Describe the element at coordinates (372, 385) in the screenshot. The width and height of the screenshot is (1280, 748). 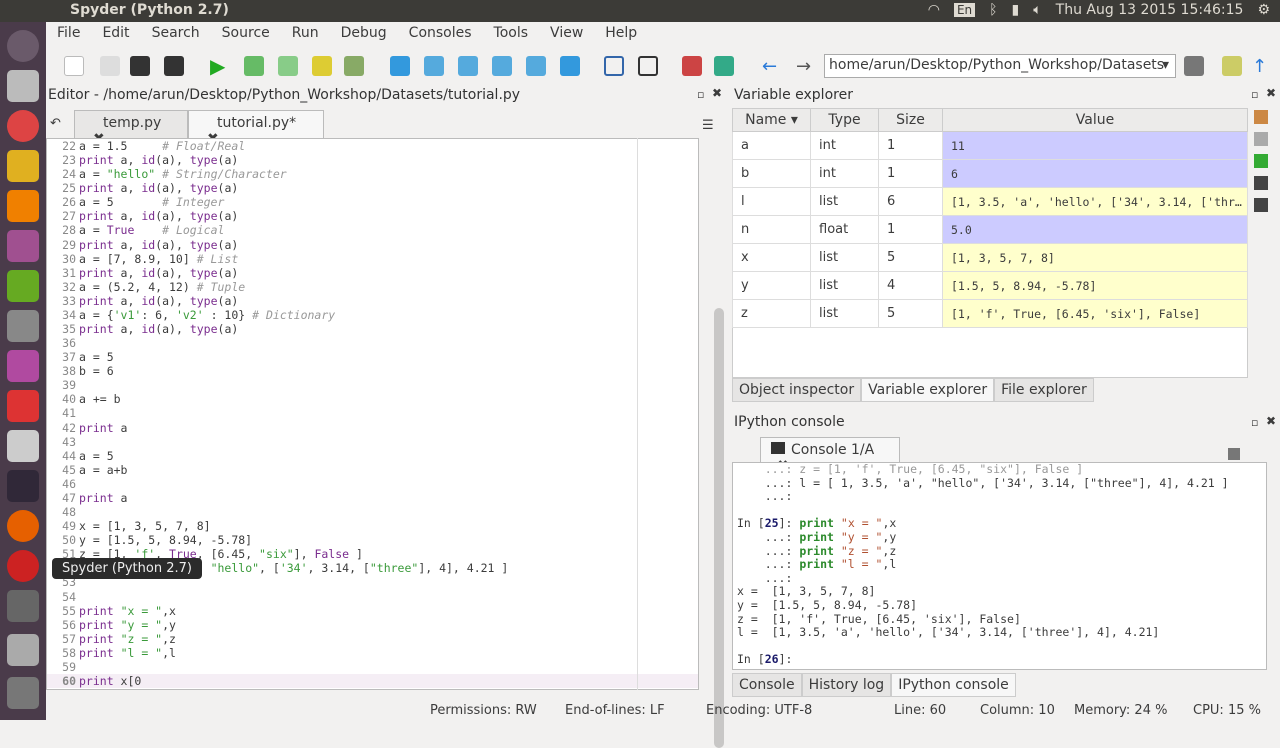
I see `code-line: 39` at that location.